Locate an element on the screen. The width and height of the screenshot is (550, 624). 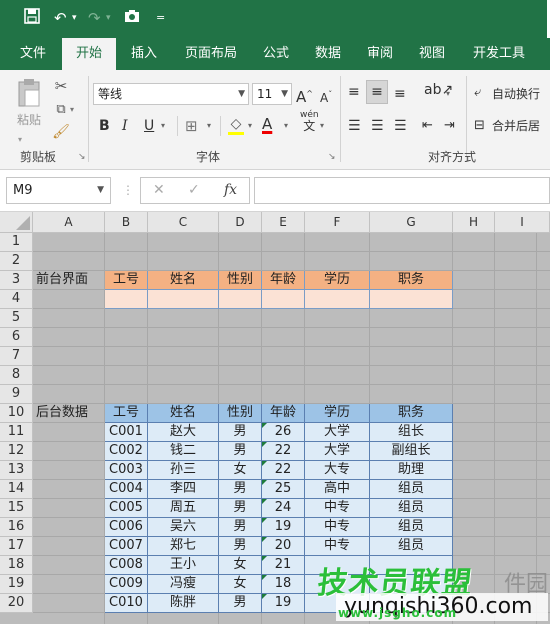
front-header-cell: 学历 is located at coordinates (337, 280).